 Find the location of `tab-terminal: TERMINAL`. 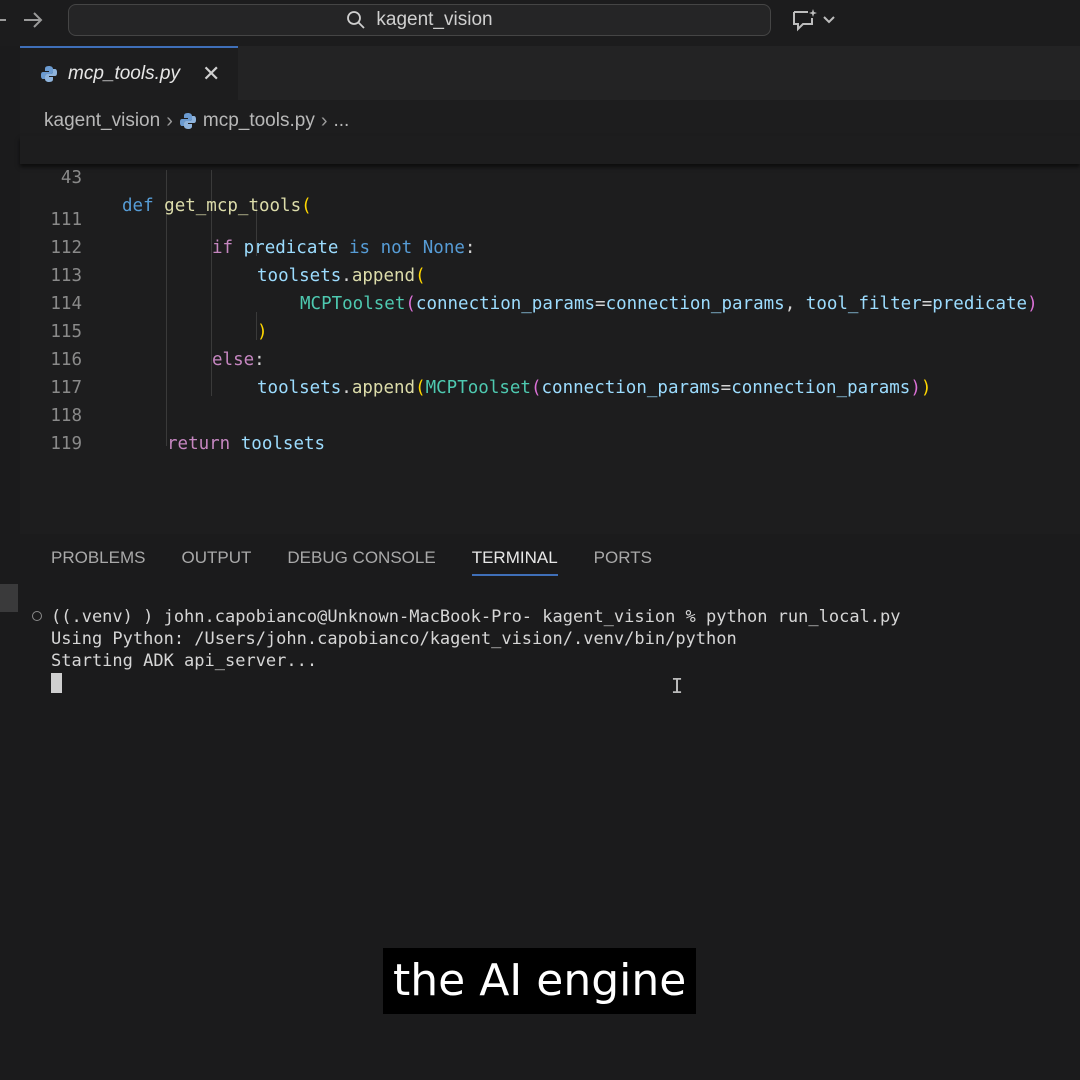

tab-terminal: TERMINAL is located at coordinates (514, 562).